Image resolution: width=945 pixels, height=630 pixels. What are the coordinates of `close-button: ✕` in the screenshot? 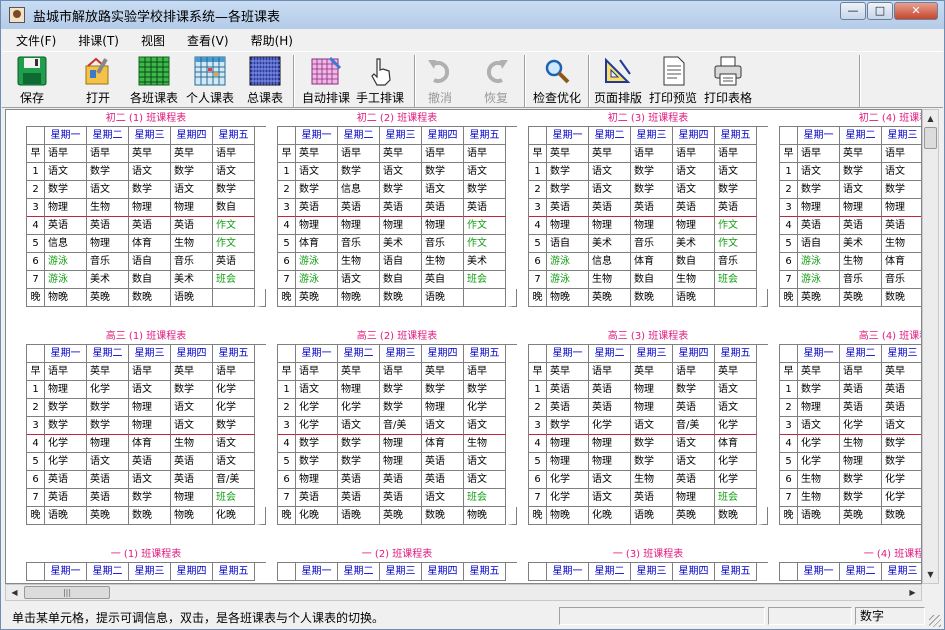 It's located at (916, 11).